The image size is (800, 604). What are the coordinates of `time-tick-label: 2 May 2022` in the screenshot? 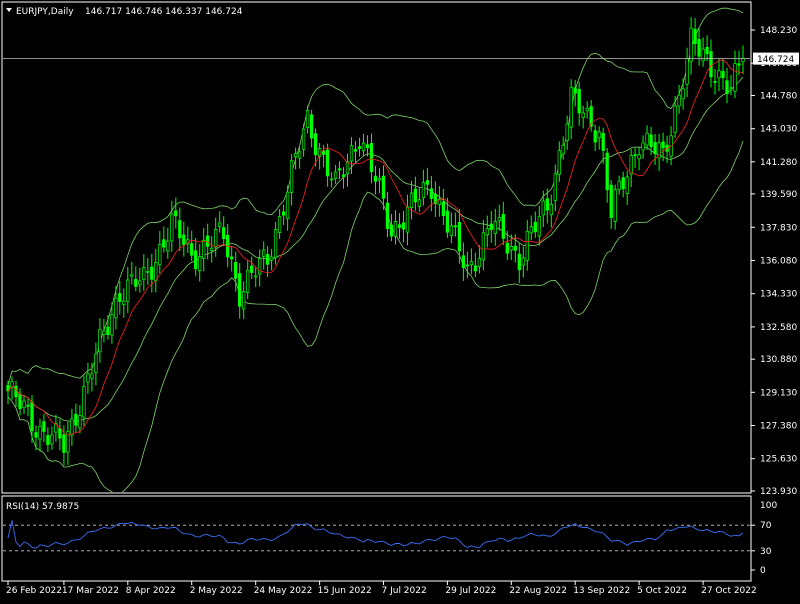 It's located at (216, 591).